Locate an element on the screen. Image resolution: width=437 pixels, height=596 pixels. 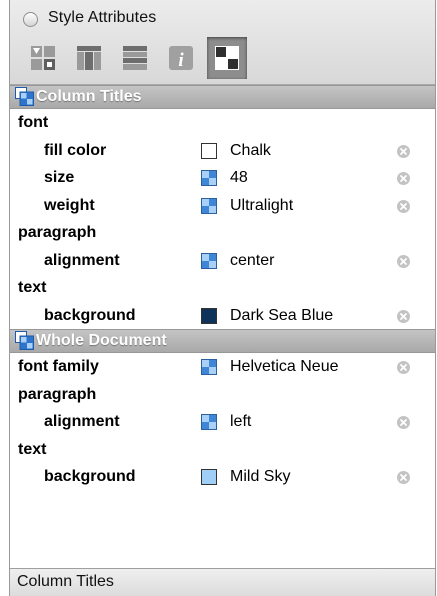
columns-tab is located at coordinates (89, 58).